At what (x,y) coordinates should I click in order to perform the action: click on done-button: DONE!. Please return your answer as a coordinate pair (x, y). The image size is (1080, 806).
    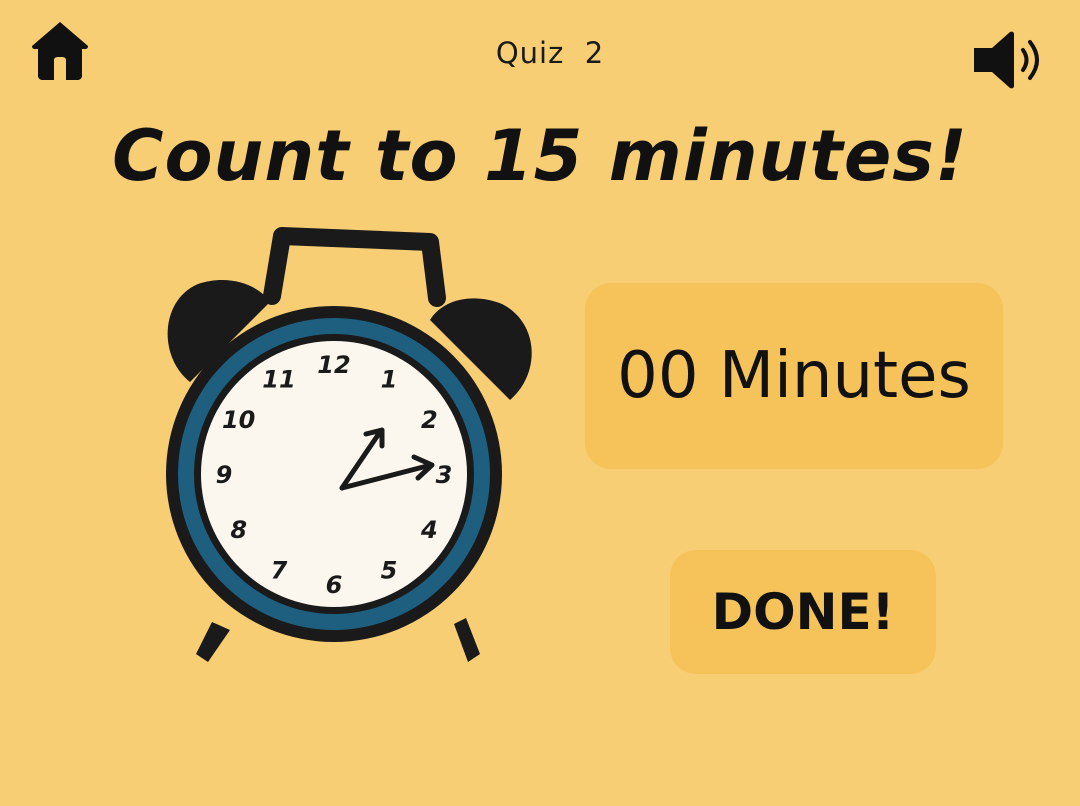
    Looking at the image, I should click on (803, 612).